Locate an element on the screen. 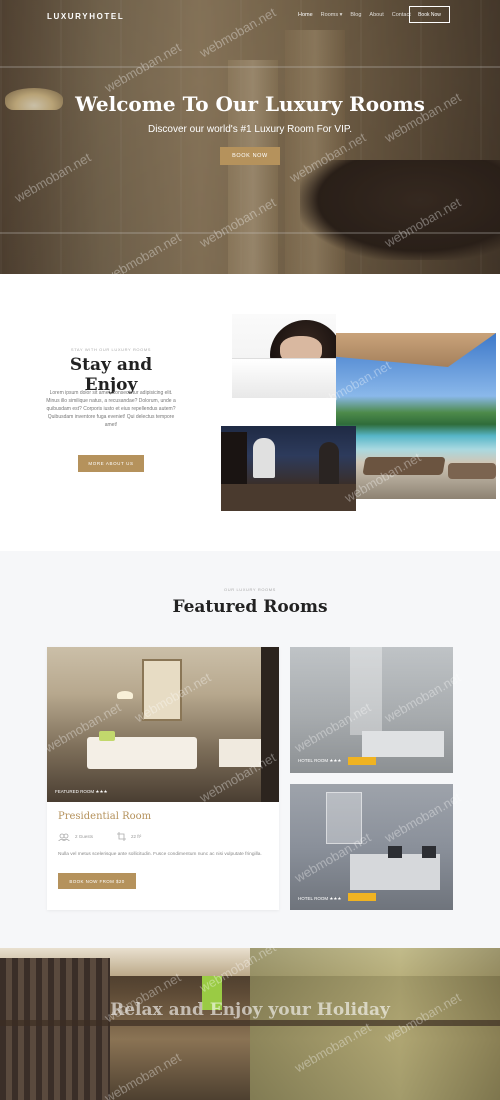 The image size is (500, 1100). book-room-button: BOOK NOW FROM $20 is located at coordinates (97, 881).